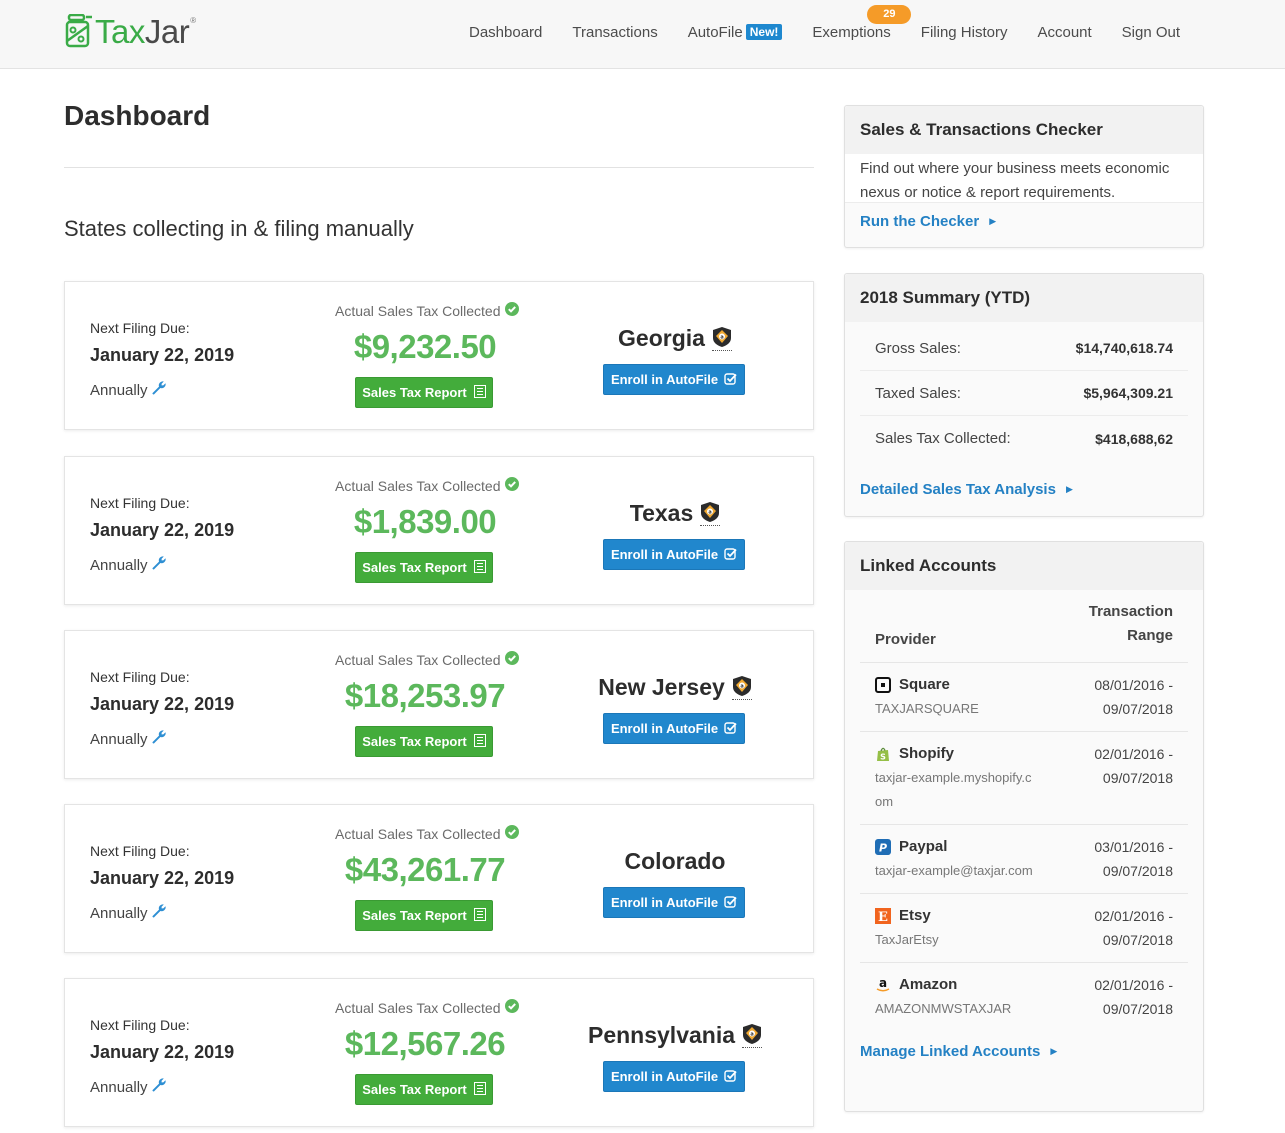 Image resolution: width=1285 pixels, height=1133 pixels. I want to click on filing-frequency: Annually, so click(128, 565).